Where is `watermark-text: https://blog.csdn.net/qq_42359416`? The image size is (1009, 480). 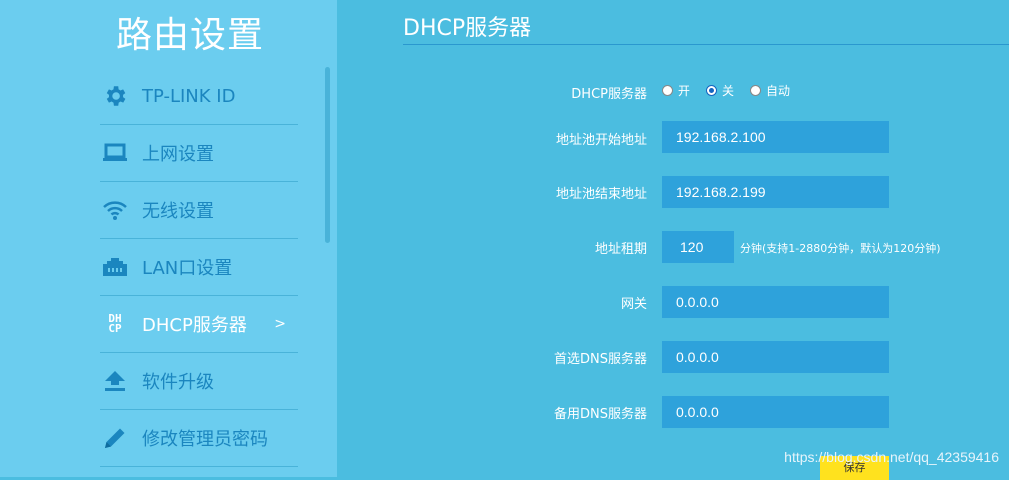
watermark-text: https://blog.csdn.net/qq_42359416 is located at coordinates (891, 457).